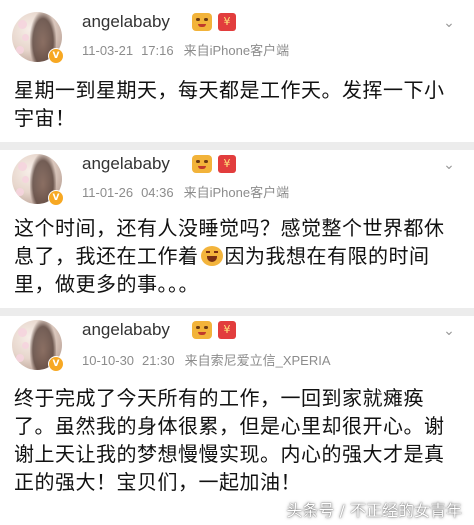 Image resolution: width=474 pixels, height=525 pixels. Describe the element at coordinates (108, 50) in the screenshot. I see `post-date: 11-03-21` at that location.